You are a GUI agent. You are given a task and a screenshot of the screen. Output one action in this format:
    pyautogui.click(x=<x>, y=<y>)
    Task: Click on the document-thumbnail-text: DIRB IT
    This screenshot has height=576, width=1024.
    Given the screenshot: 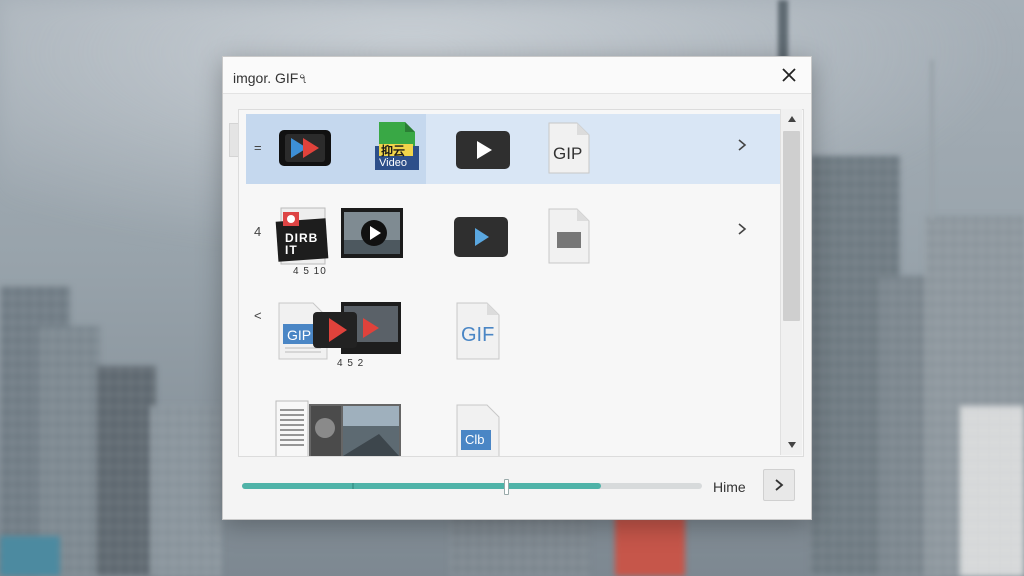 What is the action you would take?
    pyautogui.click(x=302, y=244)
    